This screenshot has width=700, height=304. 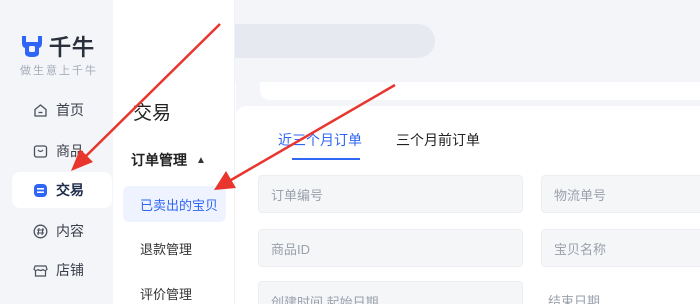 I want to click on sidebar-item-store: 店铺, so click(x=62, y=270).